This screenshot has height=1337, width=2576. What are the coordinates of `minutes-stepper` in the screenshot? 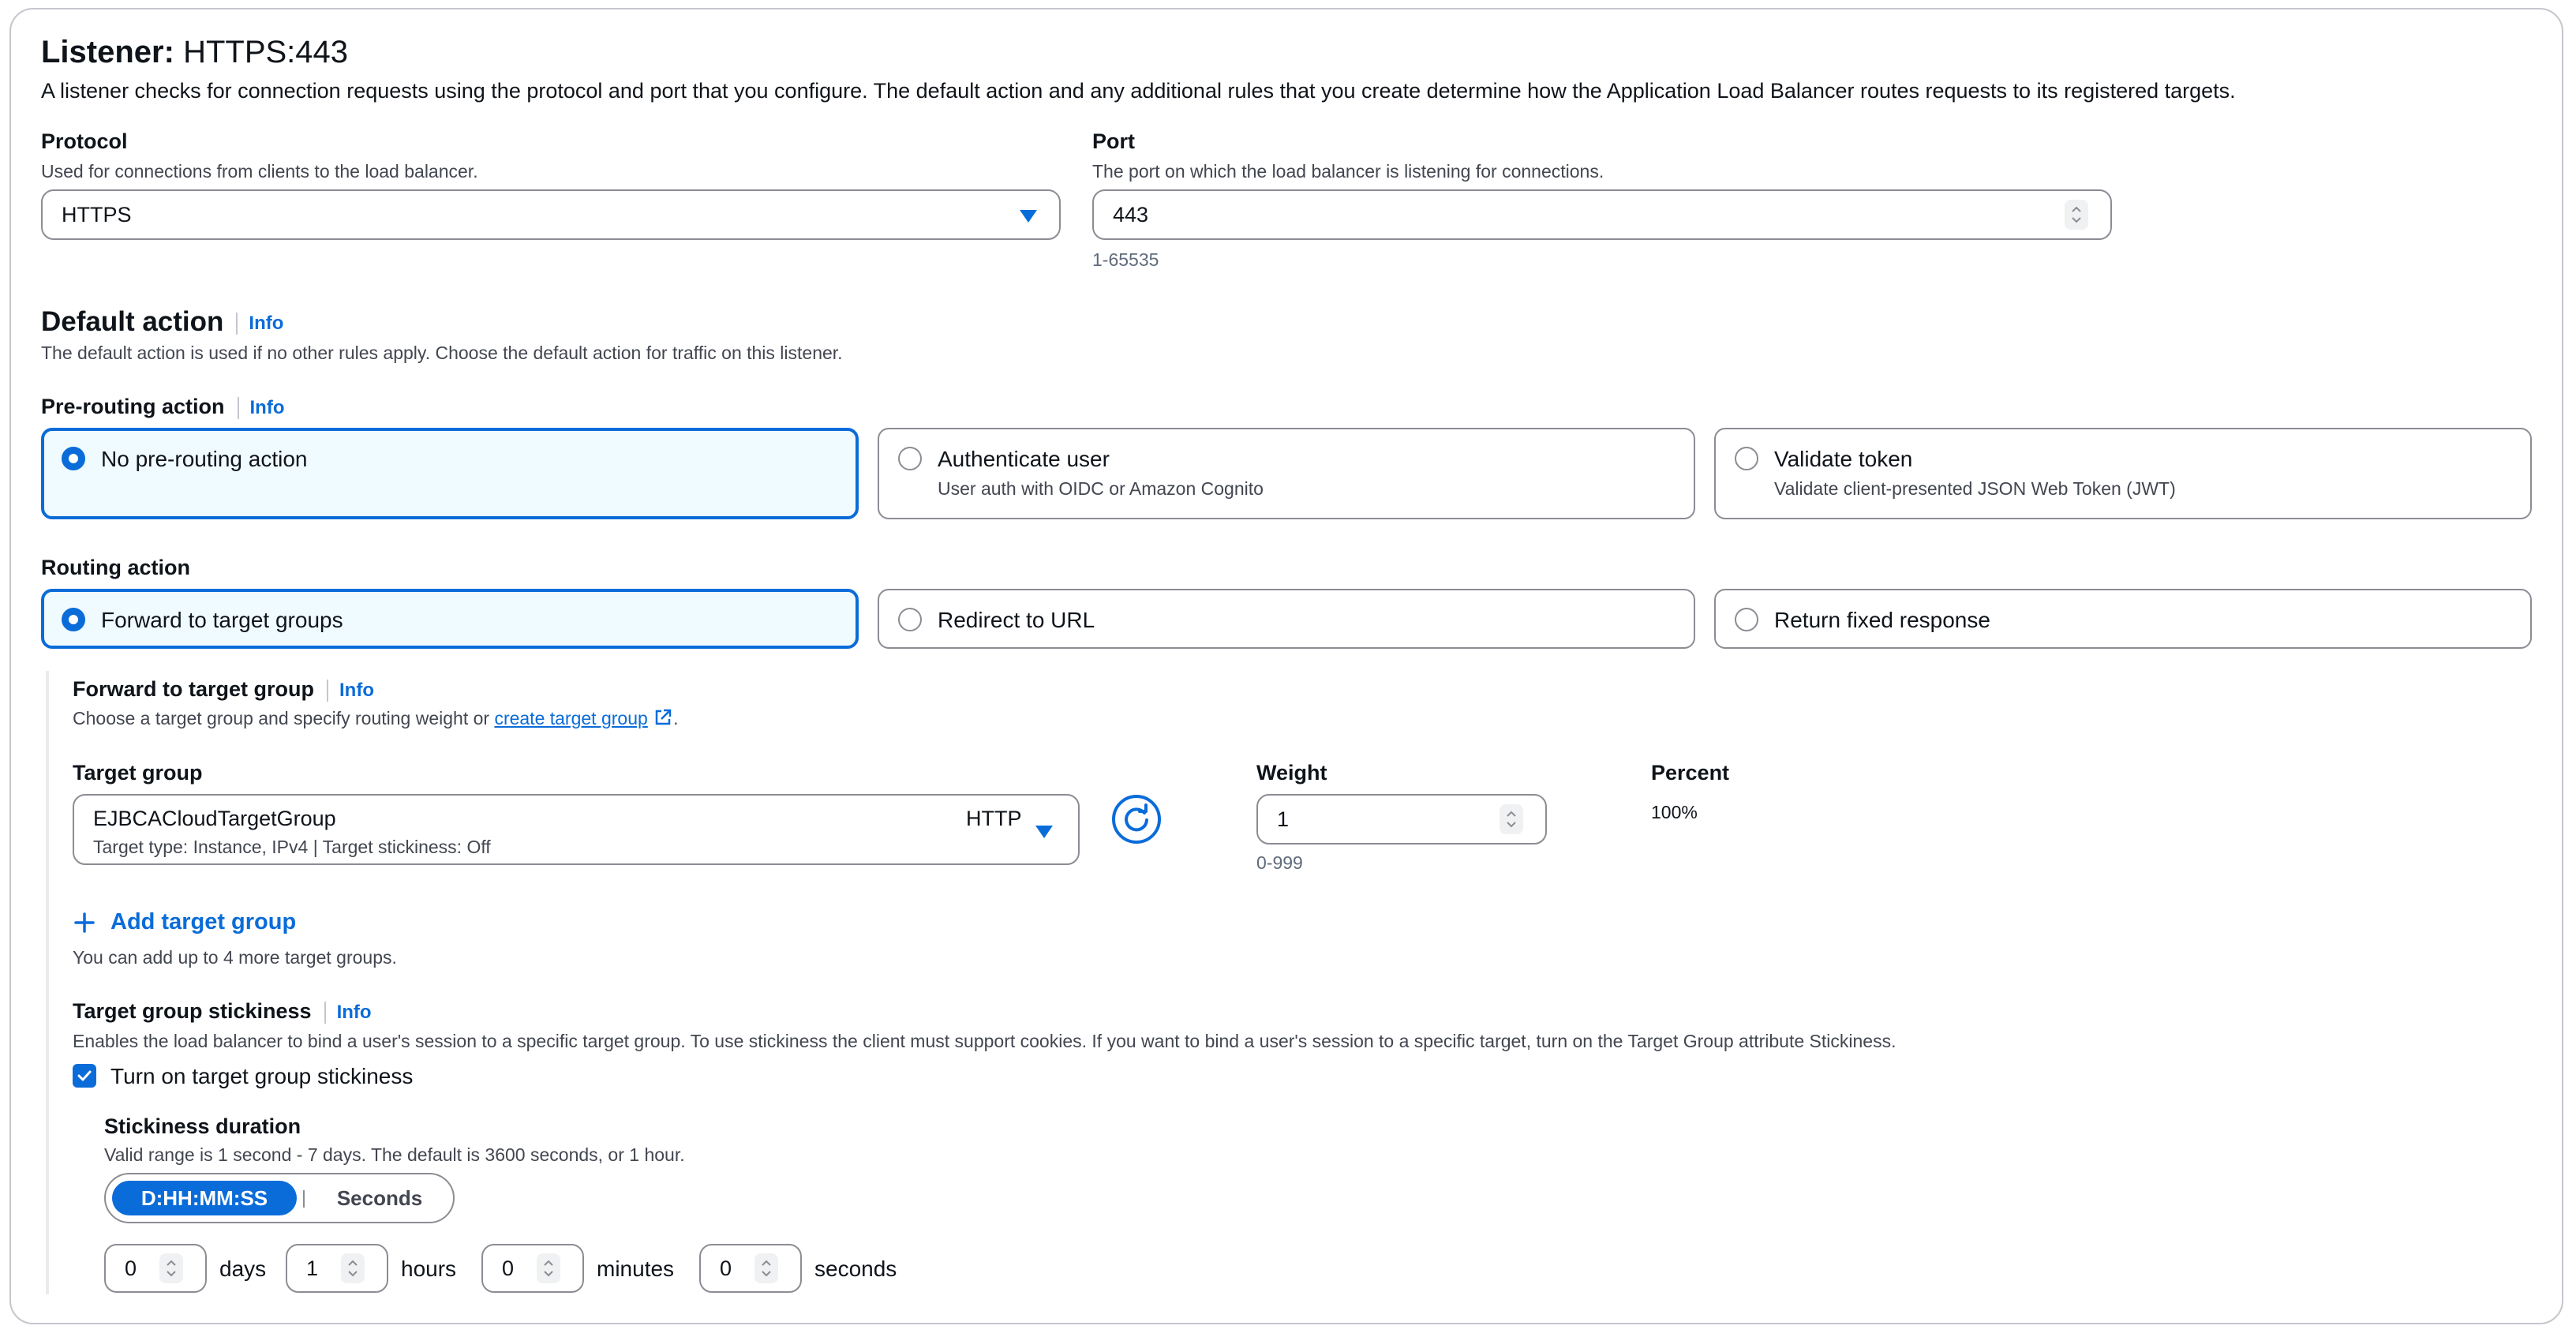 It's located at (548, 1268).